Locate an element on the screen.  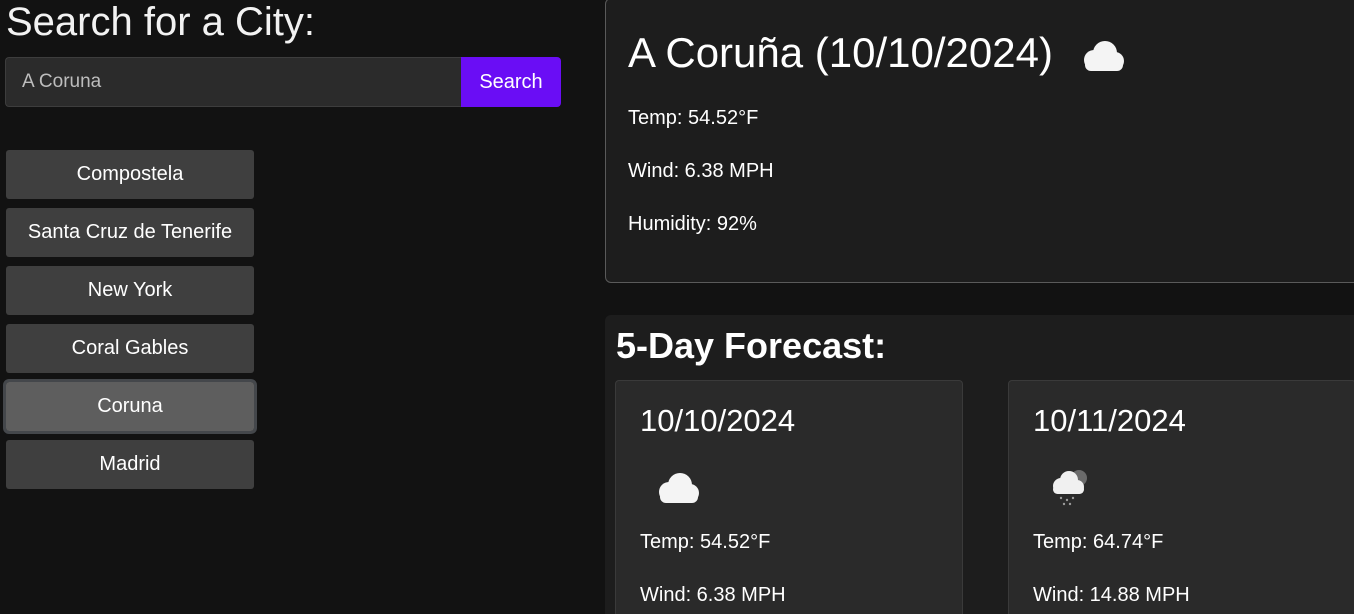
cloud-rain-icon is located at coordinates (1070, 487).